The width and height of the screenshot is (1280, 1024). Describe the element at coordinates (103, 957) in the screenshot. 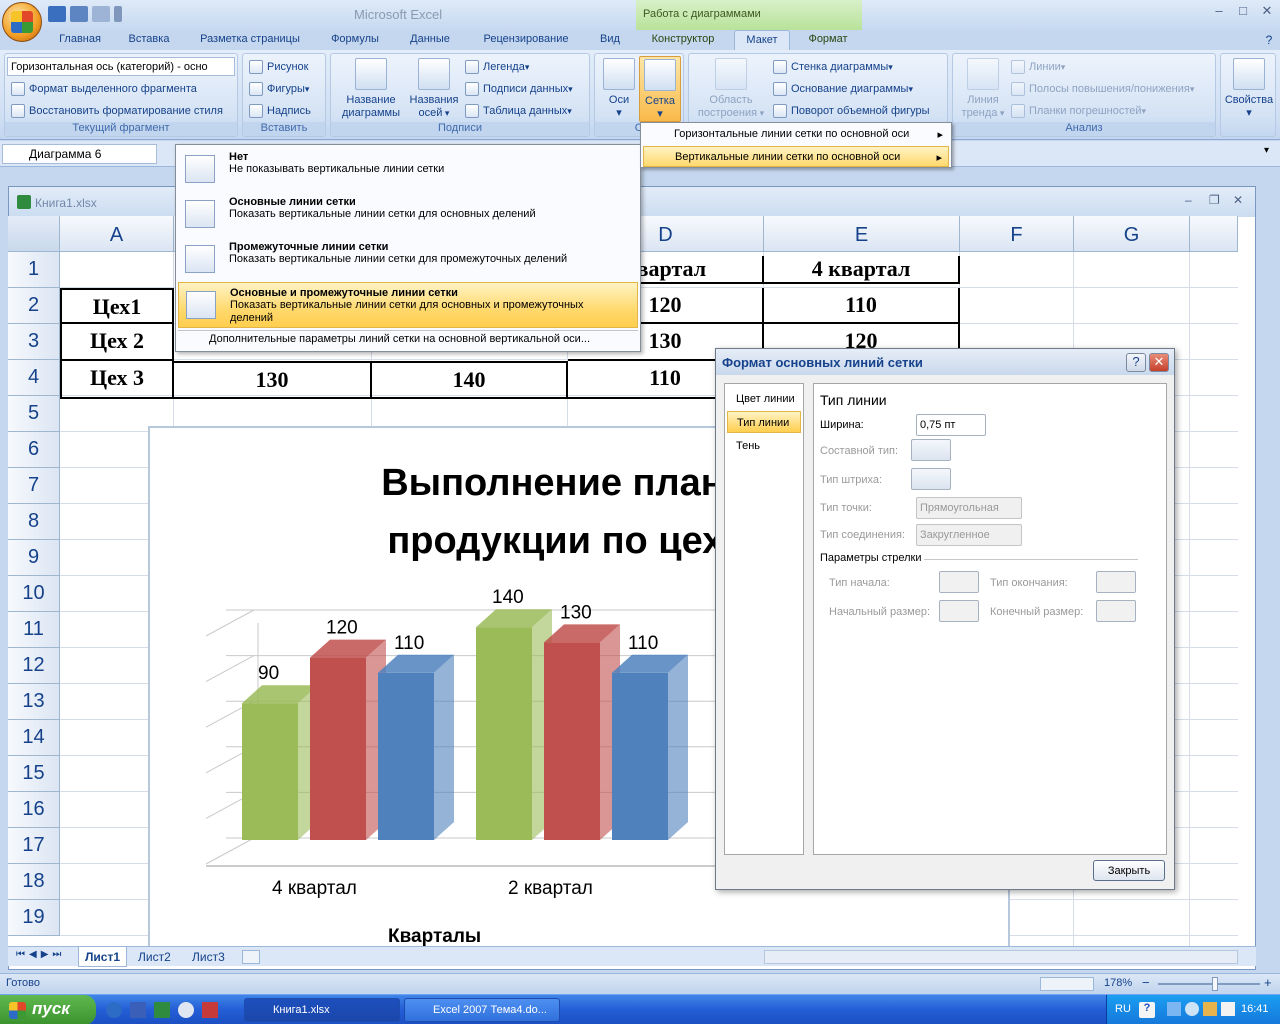

I see `sheet-tab-1: Лист1` at that location.